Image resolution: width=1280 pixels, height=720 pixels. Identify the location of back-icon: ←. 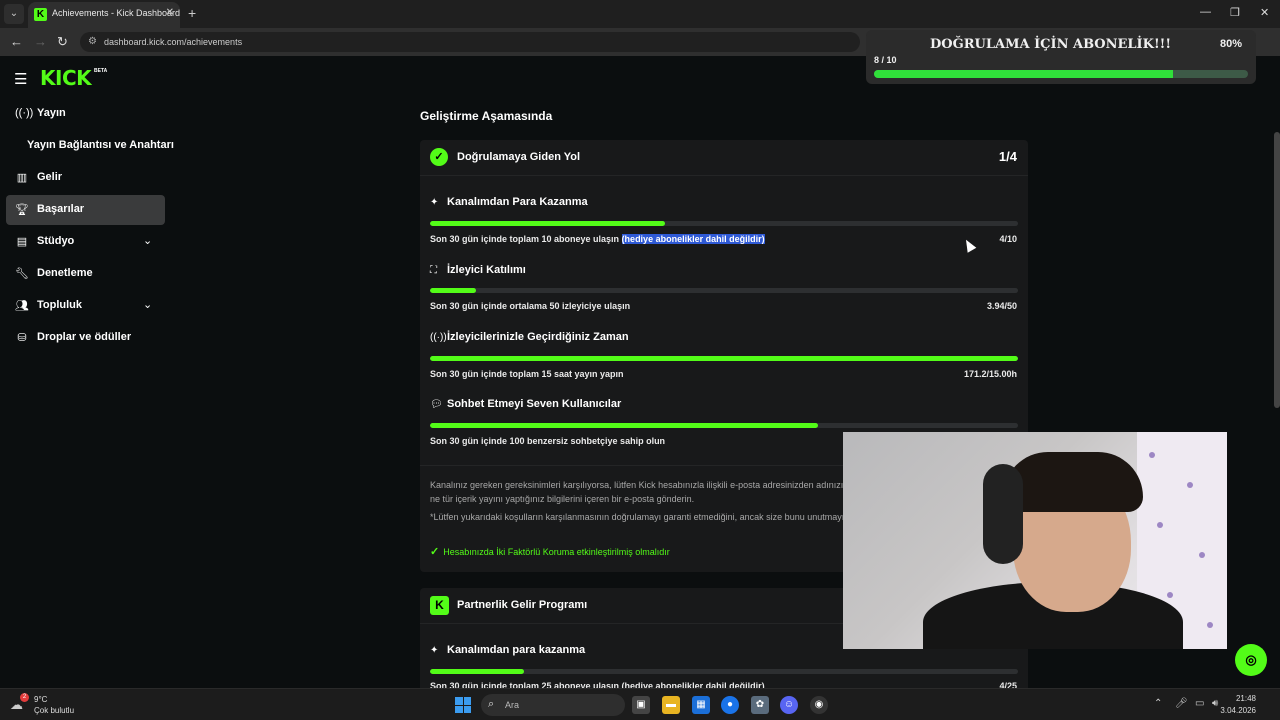
(16, 41).